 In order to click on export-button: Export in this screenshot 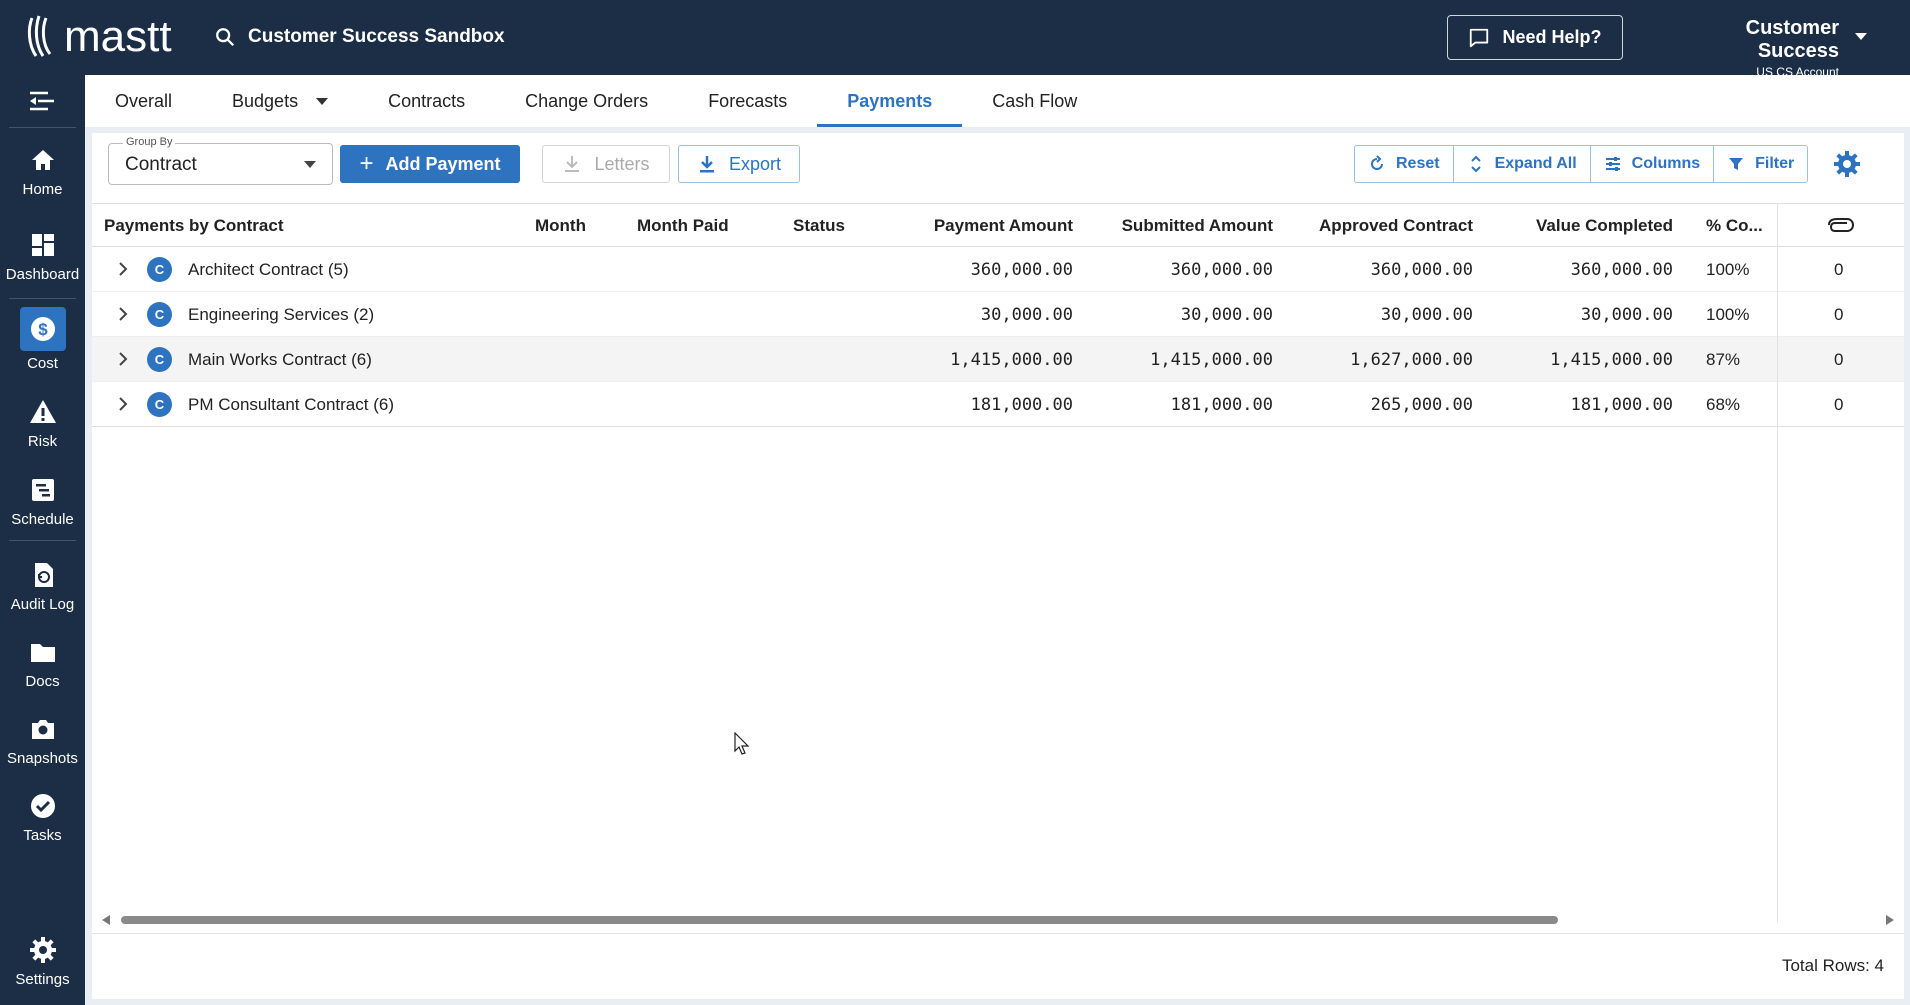, I will do `click(739, 164)`.